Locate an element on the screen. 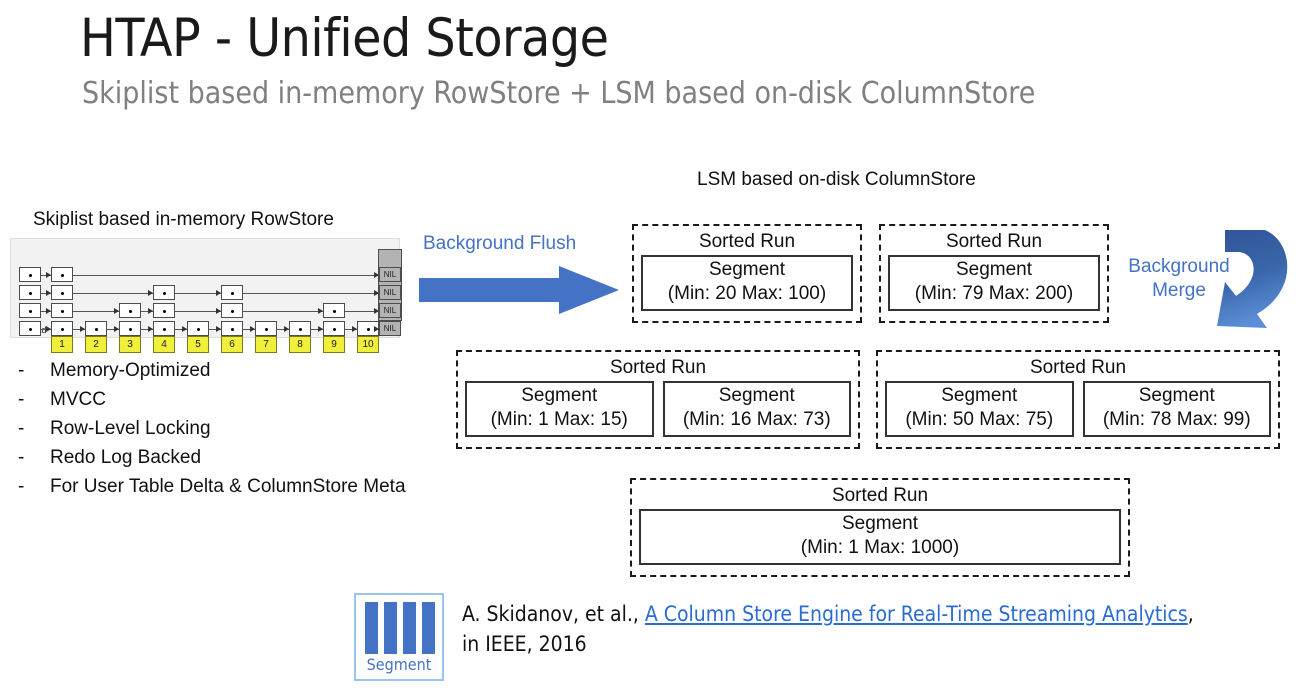 The width and height of the screenshot is (1298, 694). segment: Segment (Min: 1 Max: 1000) is located at coordinates (880, 537).